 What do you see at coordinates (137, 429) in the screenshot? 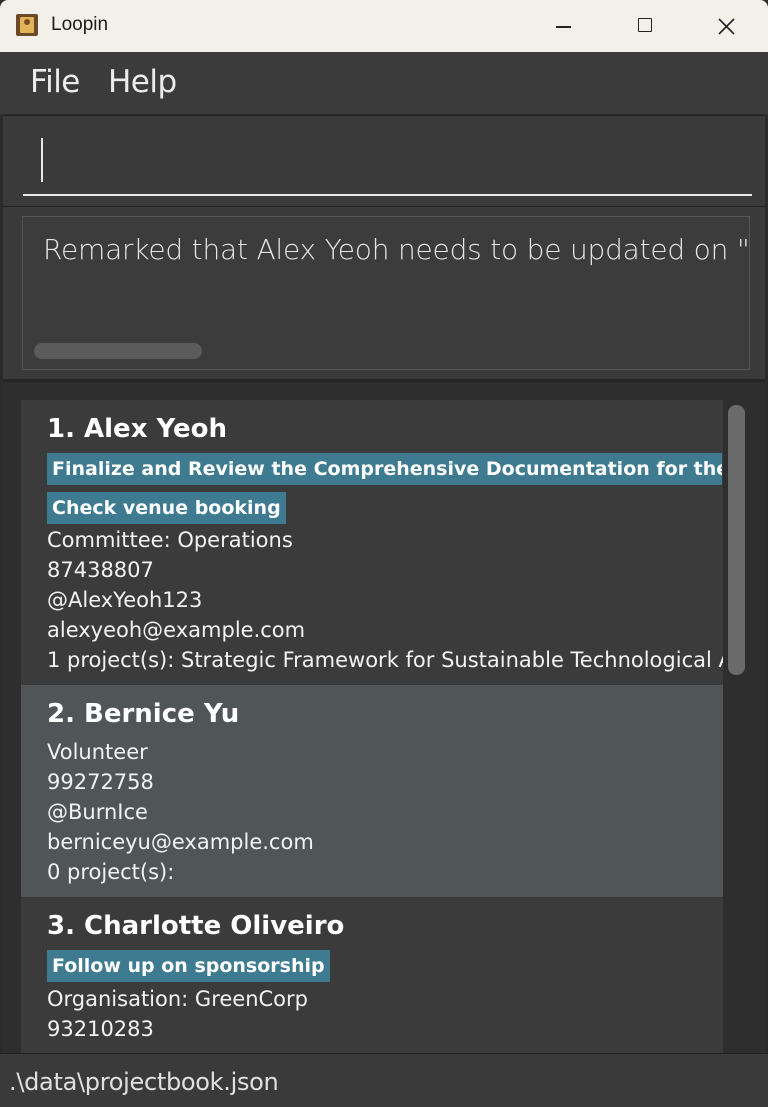
I see `person-name: 1. Alex Yeoh` at bounding box center [137, 429].